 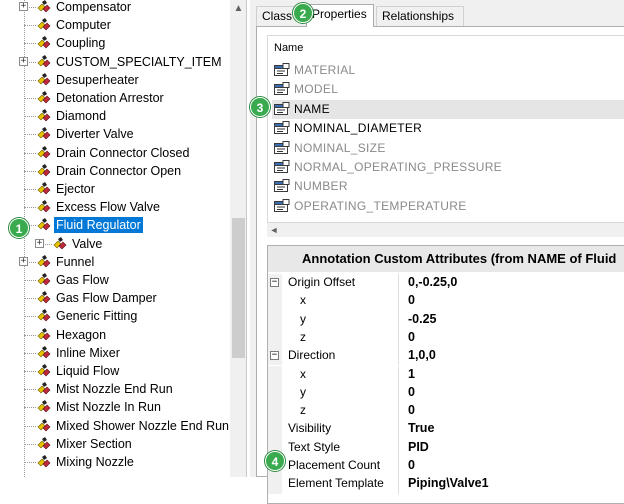 I want to click on tree-item: Diverter Valve, so click(x=116, y=134).